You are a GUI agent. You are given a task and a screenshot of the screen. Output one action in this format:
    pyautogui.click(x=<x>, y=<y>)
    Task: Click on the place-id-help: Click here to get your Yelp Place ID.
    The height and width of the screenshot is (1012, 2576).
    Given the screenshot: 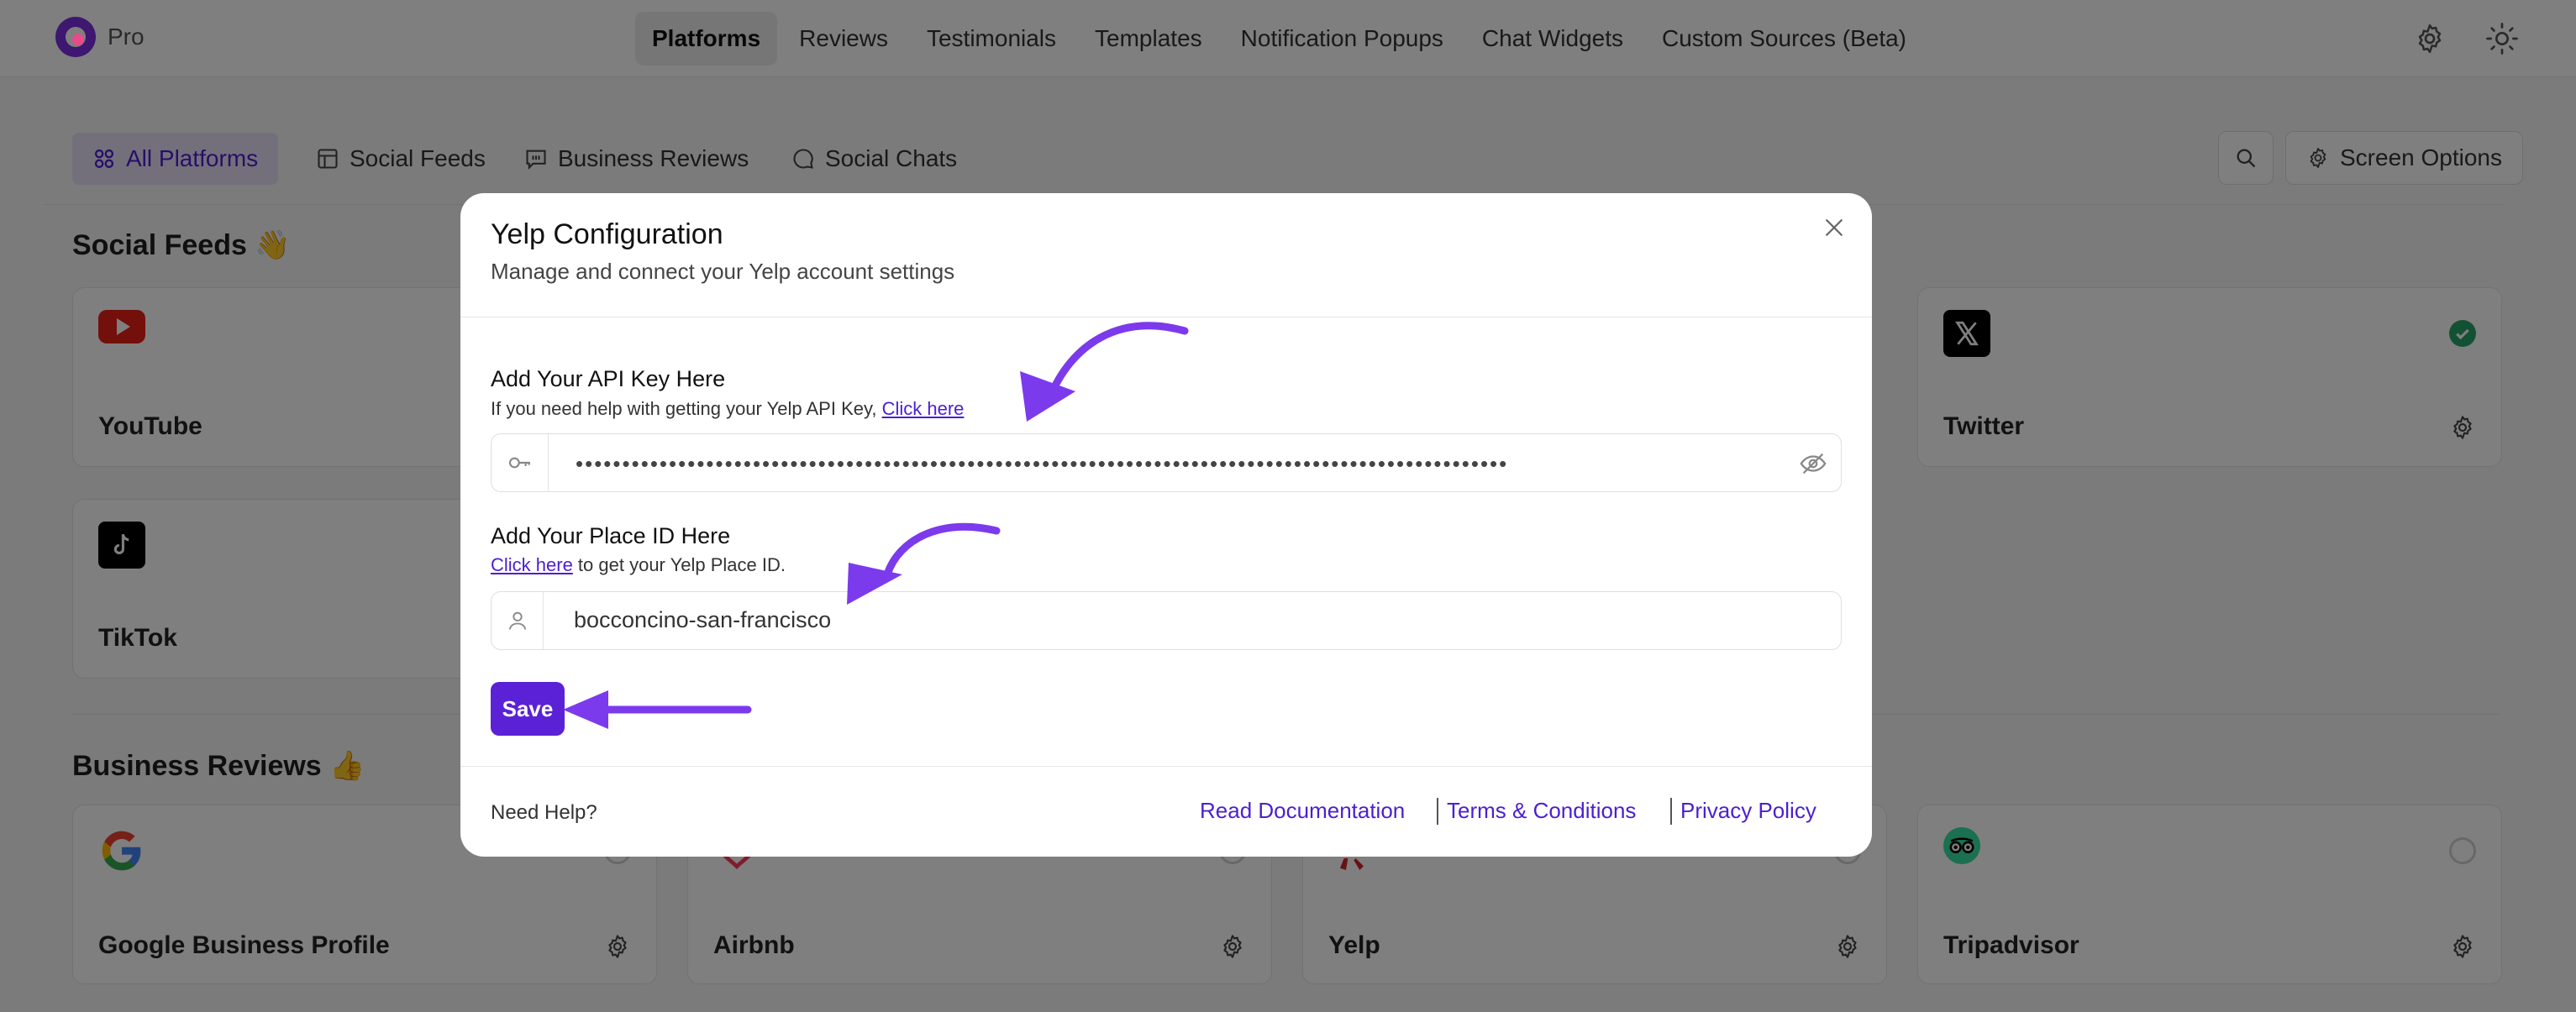 What is the action you would take?
    pyautogui.click(x=638, y=565)
    